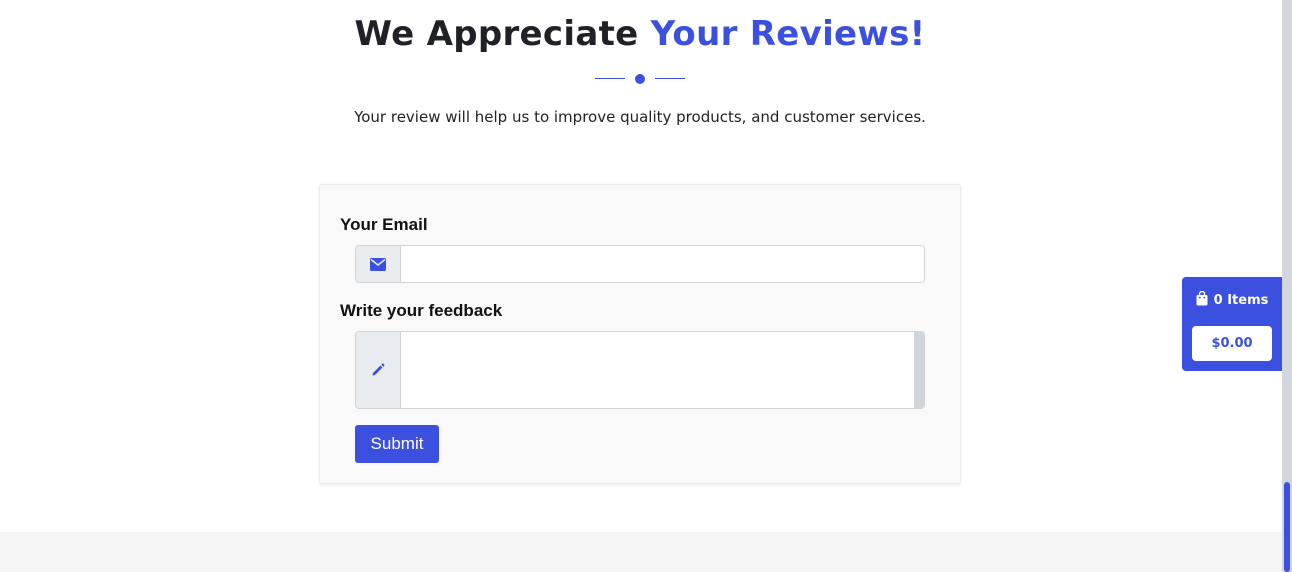 The width and height of the screenshot is (1292, 572). I want to click on heading-accent-text: Your Reviews!, so click(788, 34).